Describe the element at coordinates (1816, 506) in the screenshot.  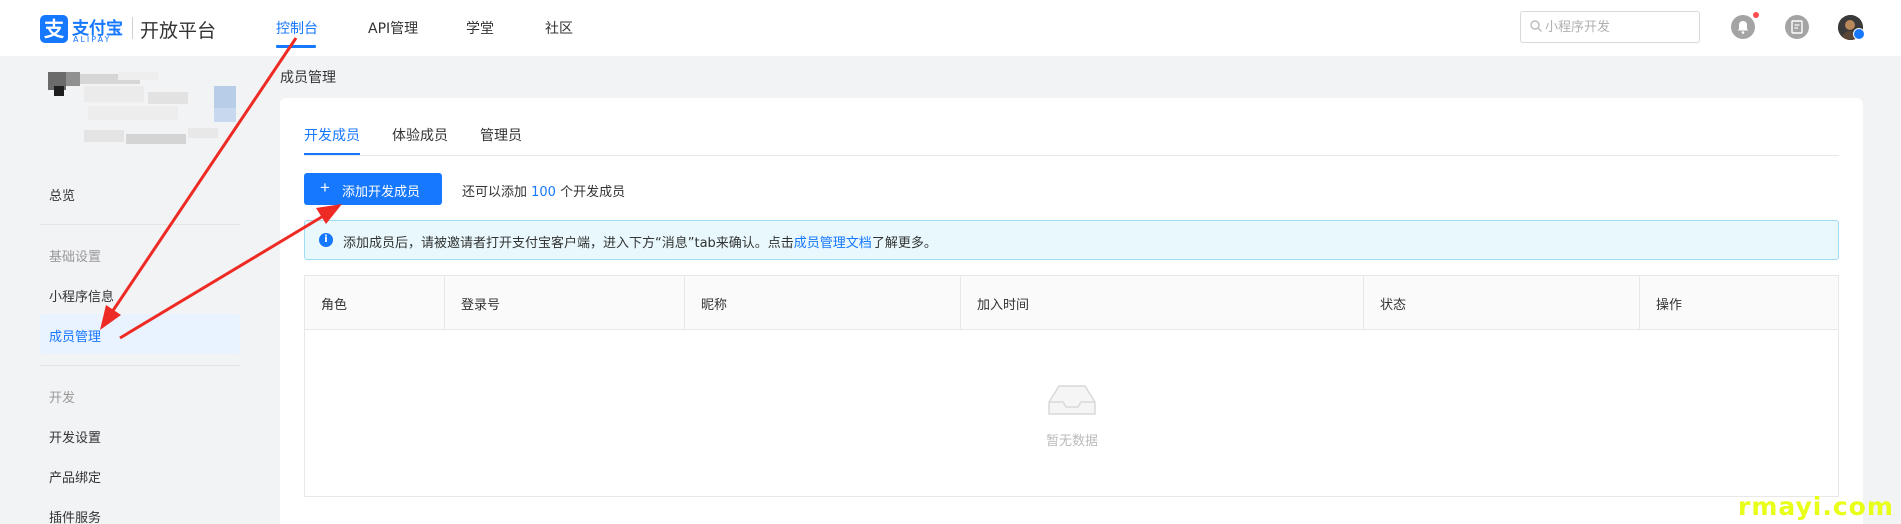
I see `watermark: rmayi.com` at that location.